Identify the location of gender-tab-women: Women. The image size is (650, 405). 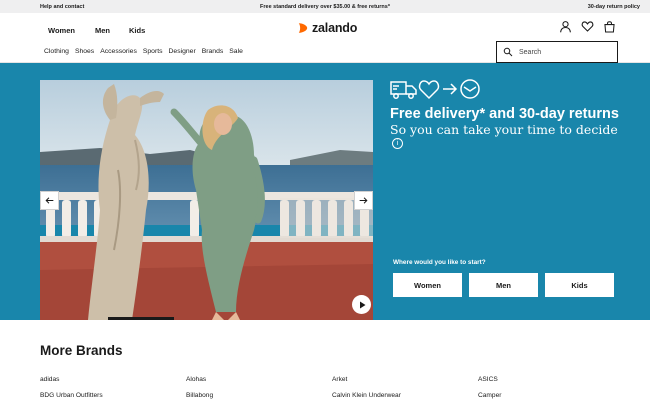
(61, 30).